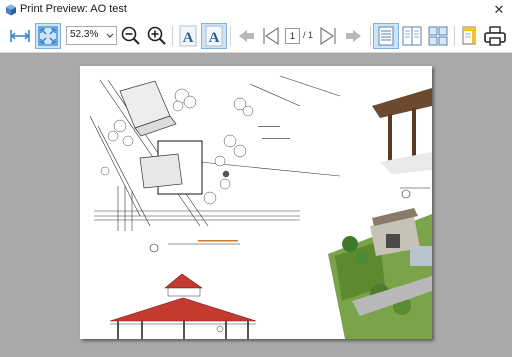  I want to click on single-page-icon, so click(386, 36).